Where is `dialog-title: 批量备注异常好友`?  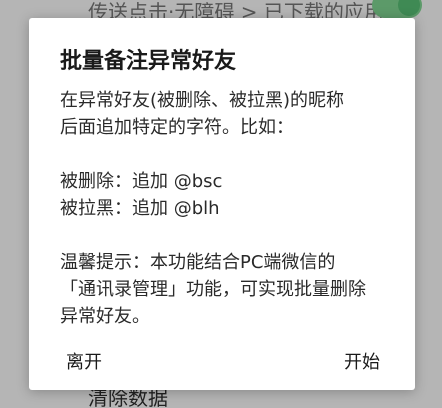
dialog-title: 批量备注异常好友 is located at coordinates (148, 61).